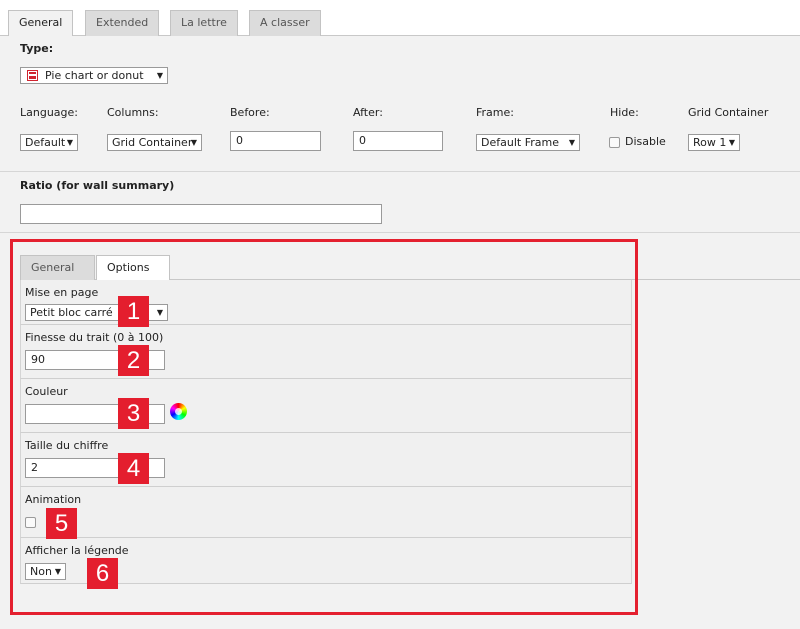 This screenshot has height=629, width=800. I want to click on type-select: Pie chart or donut ▼, so click(94, 75).